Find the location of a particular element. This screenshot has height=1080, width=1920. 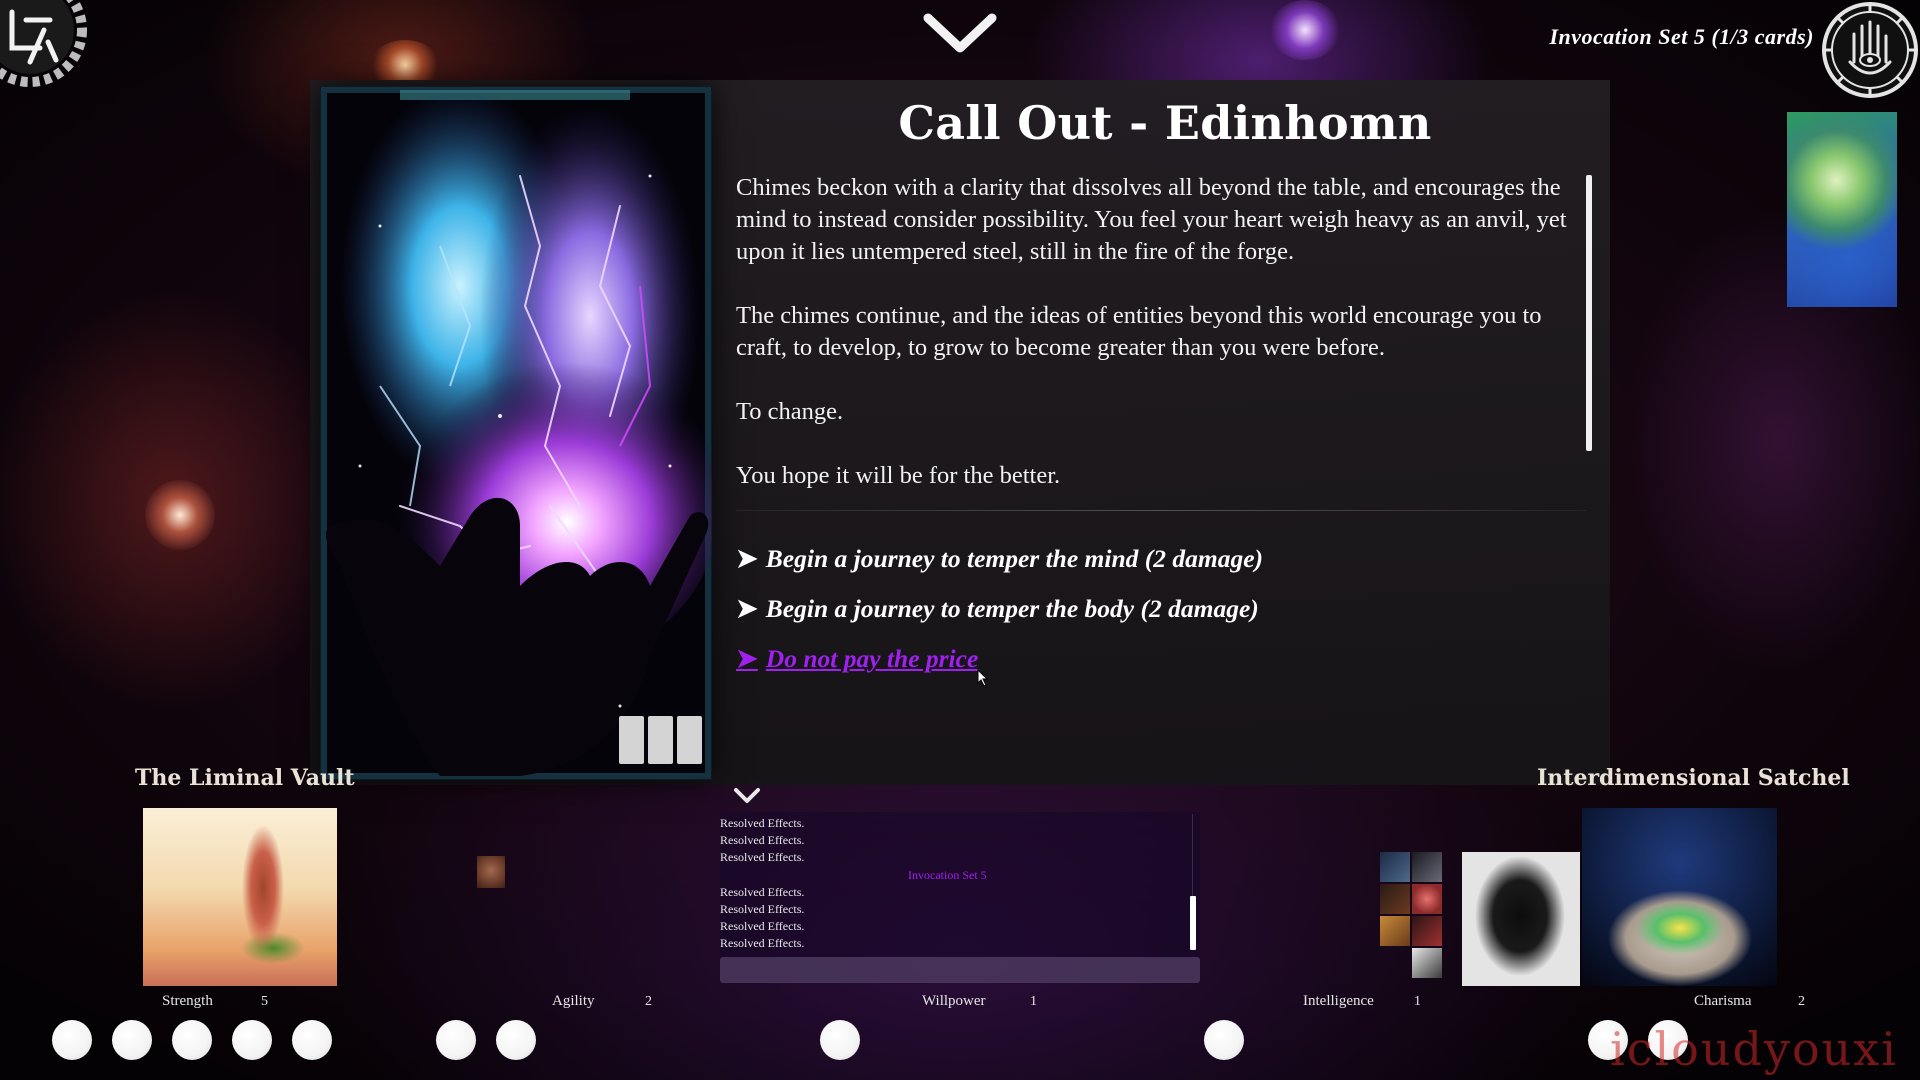

stat-label-willpower: Willpower is located at coordinates (954, 1001).